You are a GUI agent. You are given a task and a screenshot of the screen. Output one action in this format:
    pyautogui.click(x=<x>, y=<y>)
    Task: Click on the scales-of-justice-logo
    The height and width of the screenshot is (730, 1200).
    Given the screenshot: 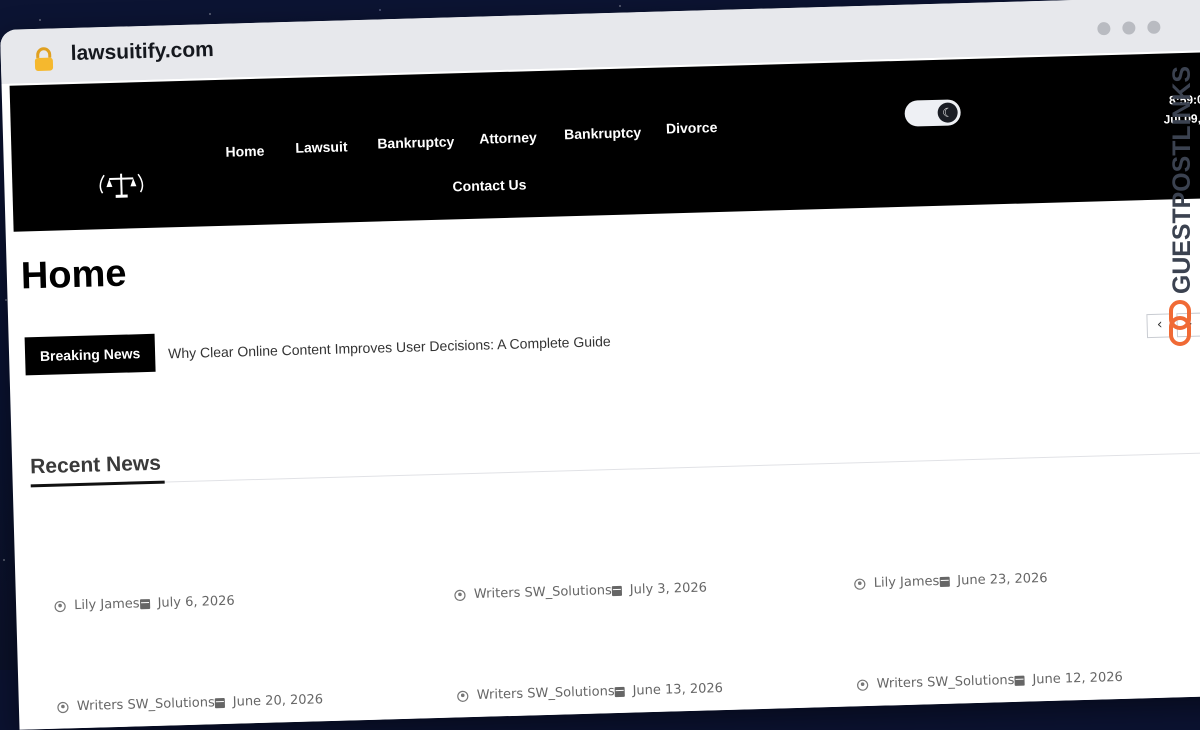 What is the action you would take?
    pyautogui.click(x=121, y=185)
    